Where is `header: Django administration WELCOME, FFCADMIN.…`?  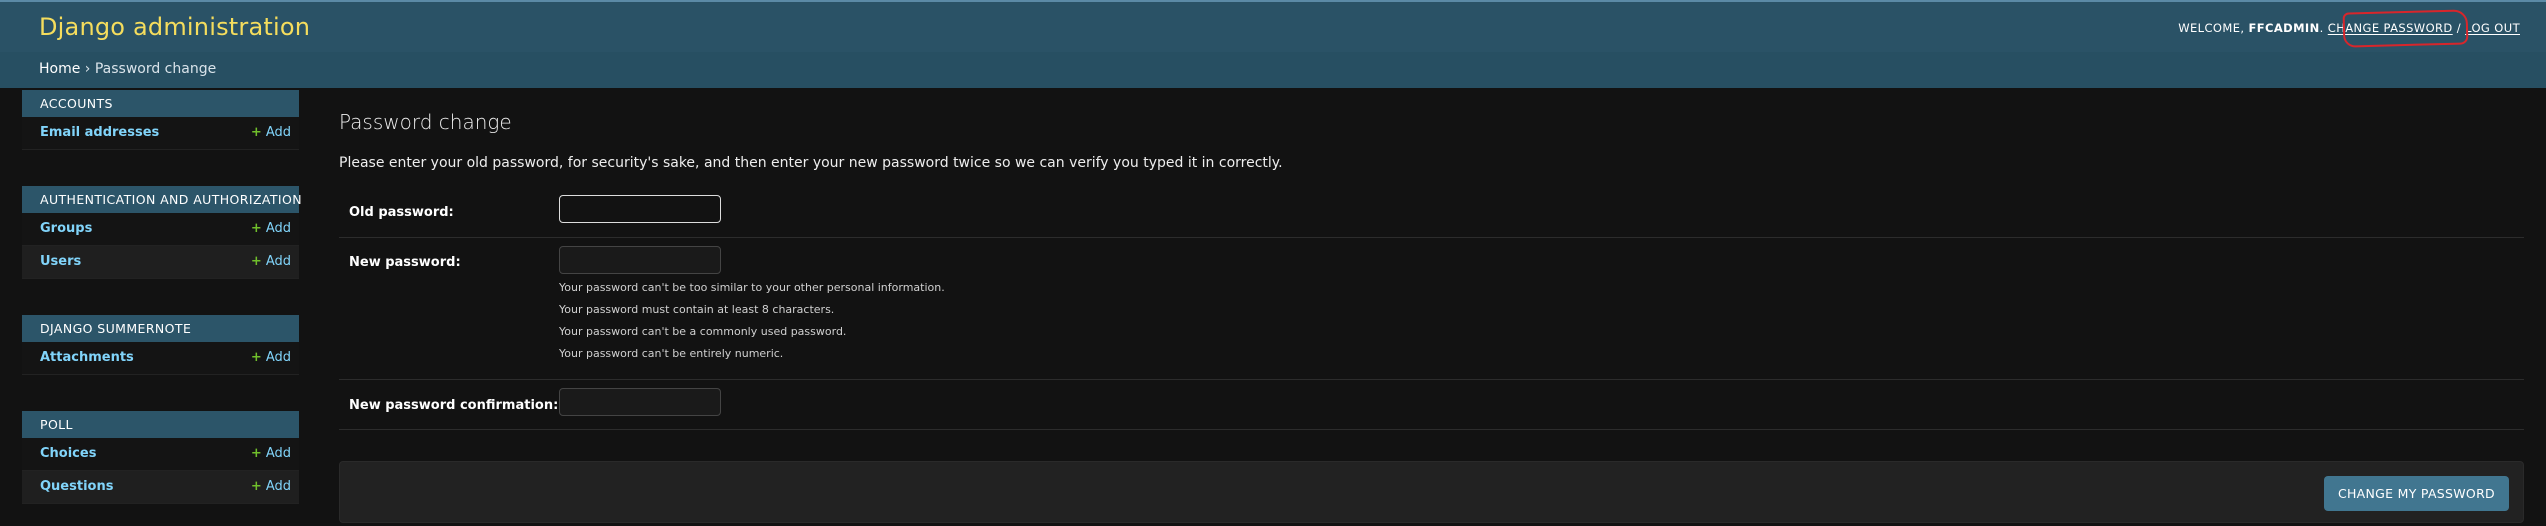 header: Django administration WELCOME, FFCADMIN.… is located at coordinates (1273, 26).